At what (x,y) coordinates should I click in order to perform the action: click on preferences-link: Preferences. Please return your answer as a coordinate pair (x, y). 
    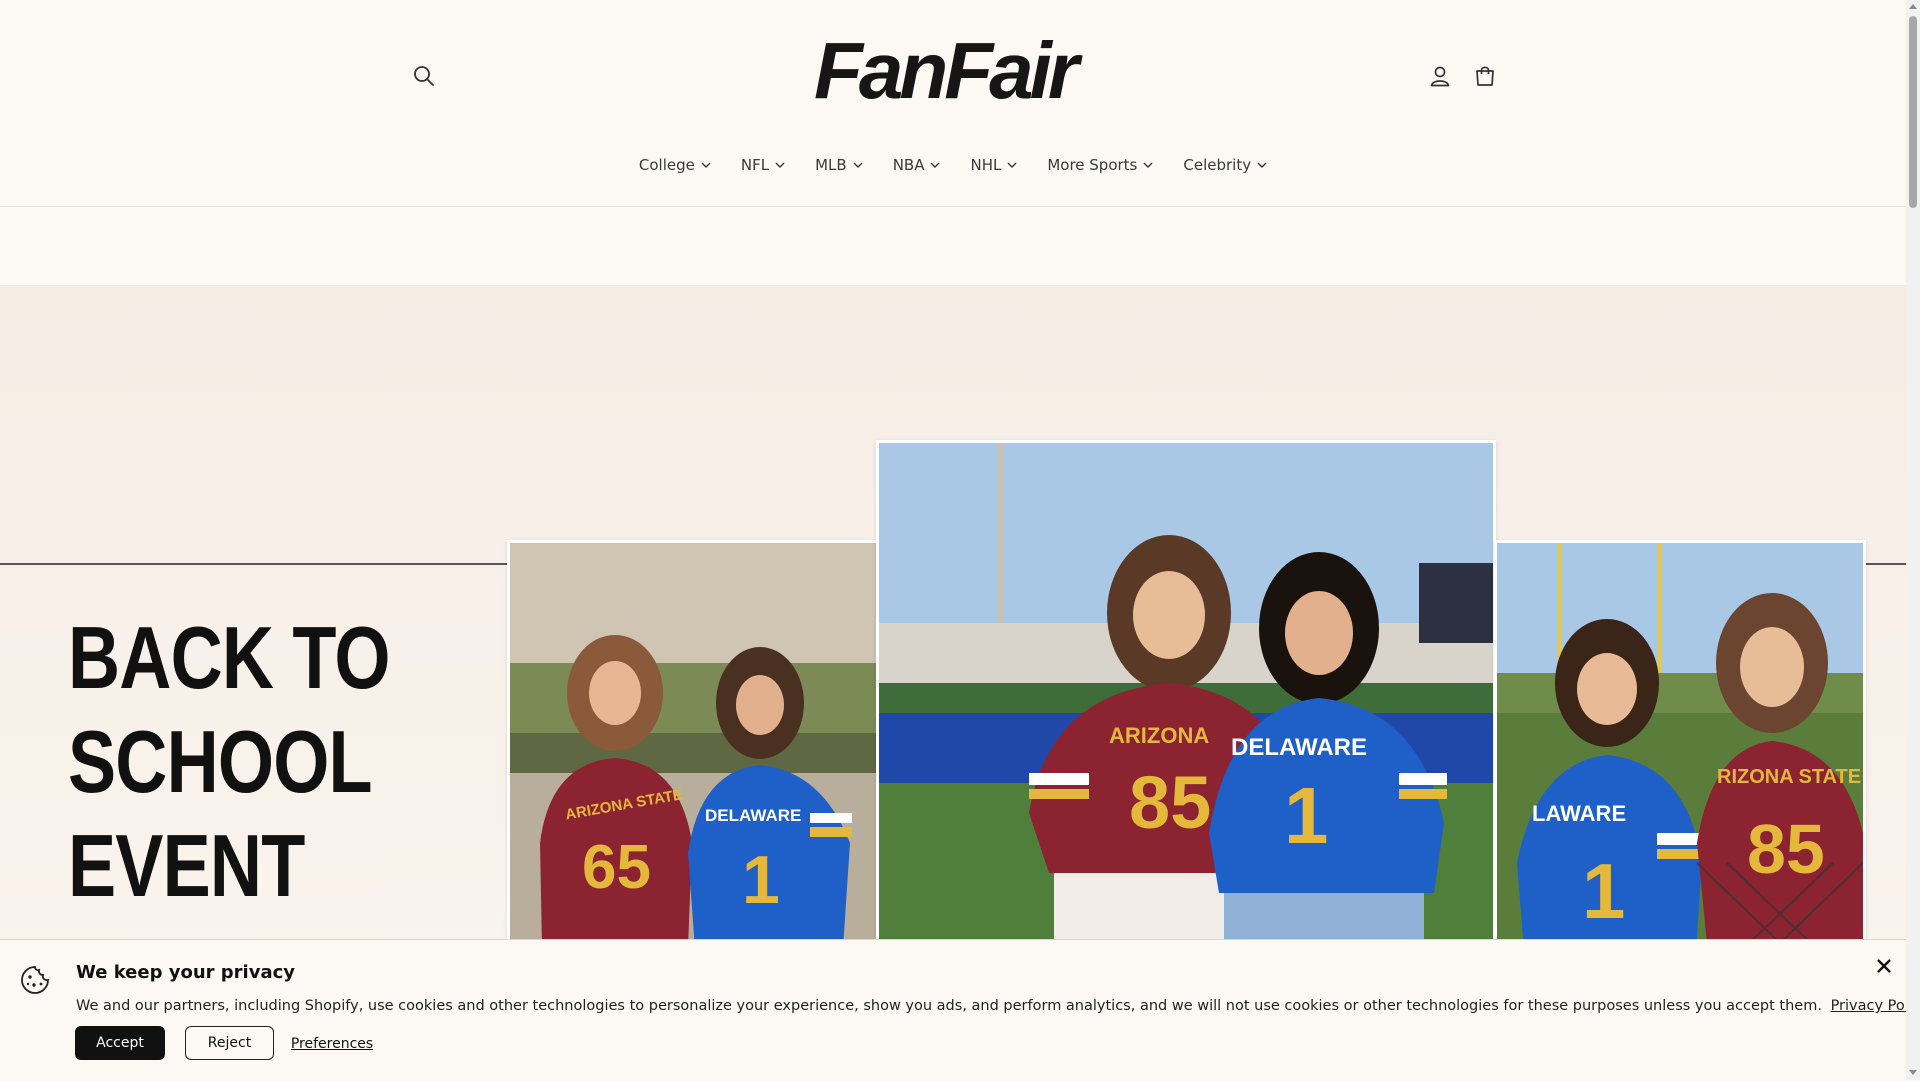
    Looking at the image, I should click on (332, 1044).